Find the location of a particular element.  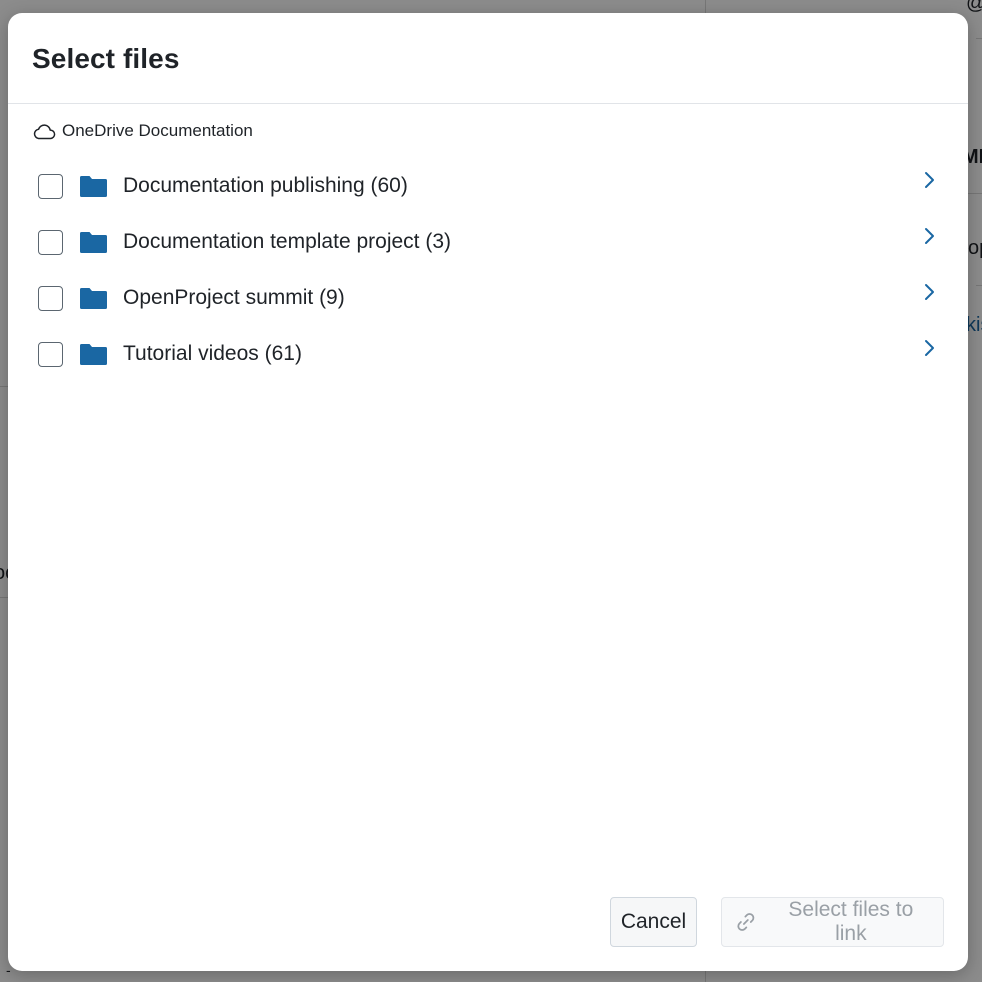

item-name: OpenProject summit (9) is located at coordinates (234, 297).